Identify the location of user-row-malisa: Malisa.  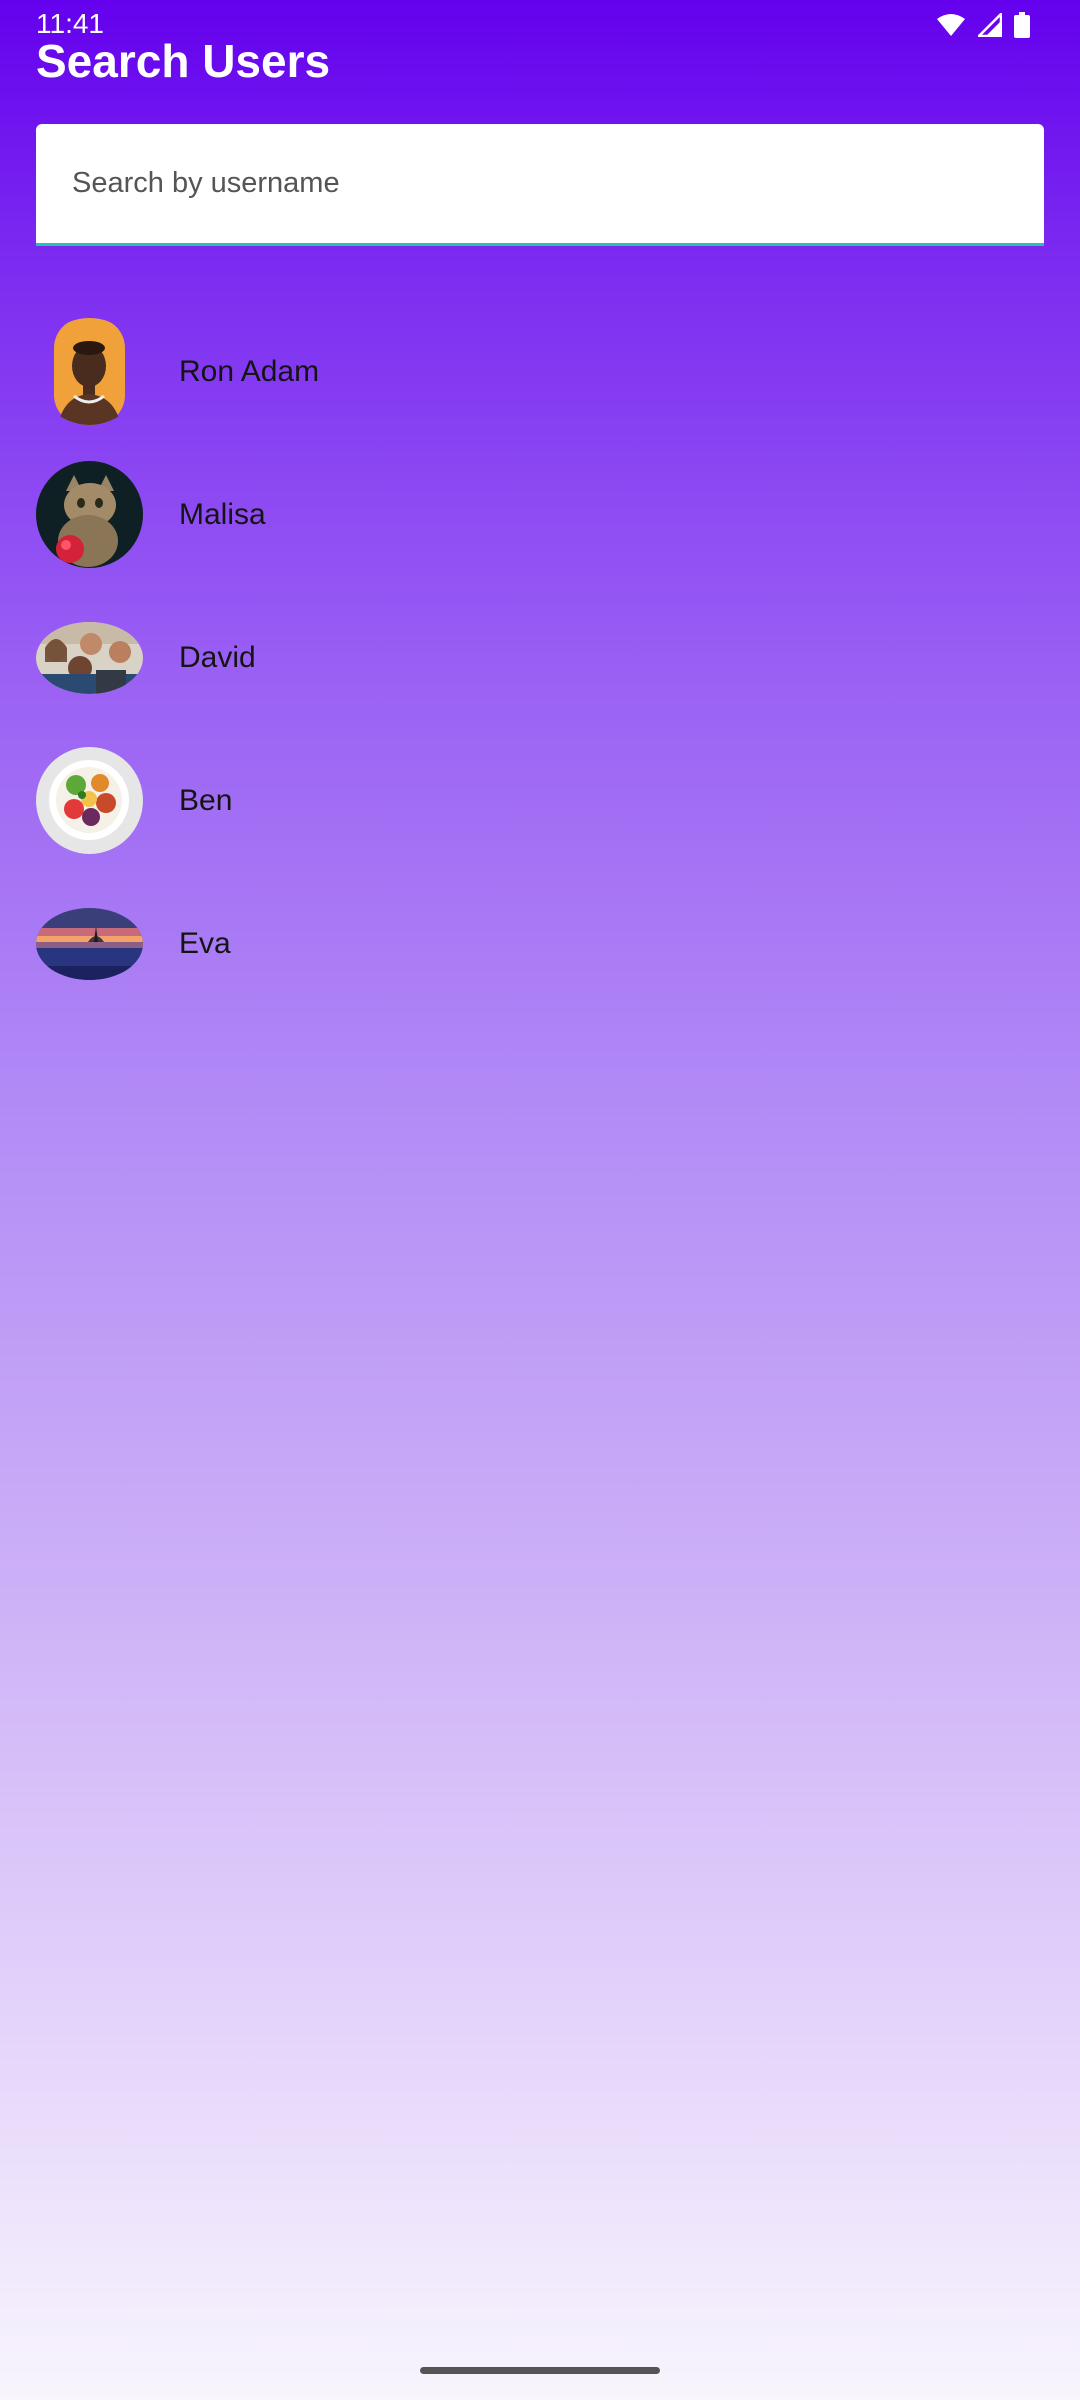
(540, 514).